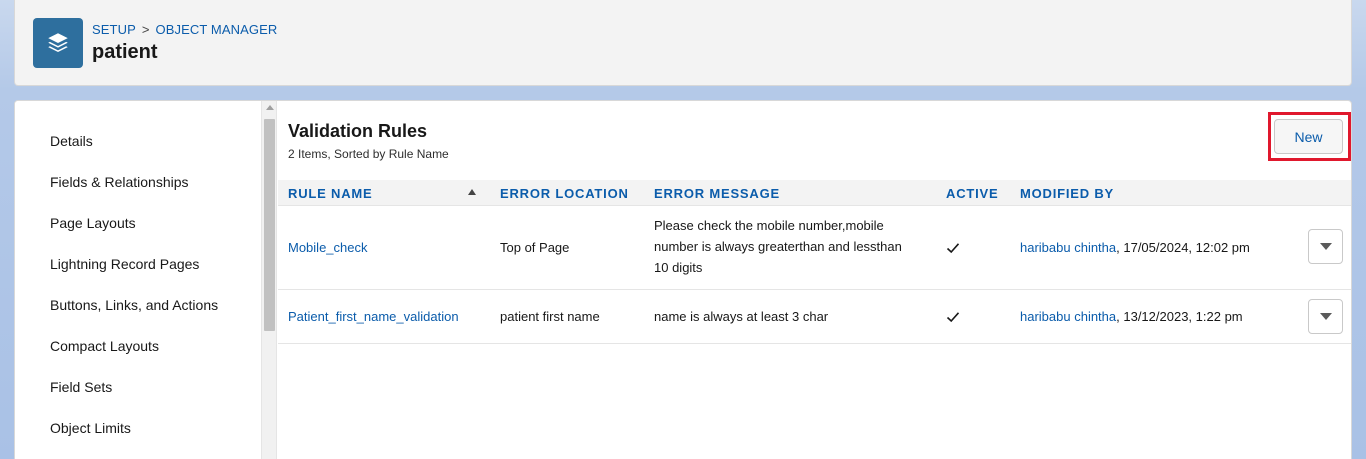 Image resolution: width=1366 pixels, height=459 pixels. Describe the element at coordinates (269, 225) in the screenshot. I see `scrollbar-thumb` at that location.